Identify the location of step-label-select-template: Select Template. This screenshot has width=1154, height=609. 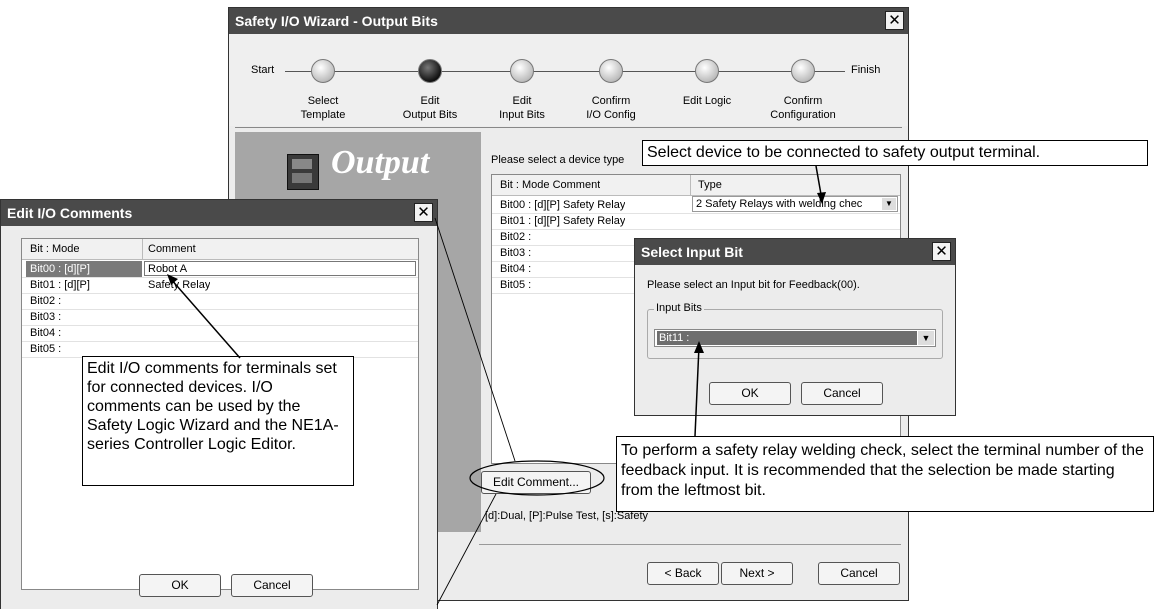
(323, 108).